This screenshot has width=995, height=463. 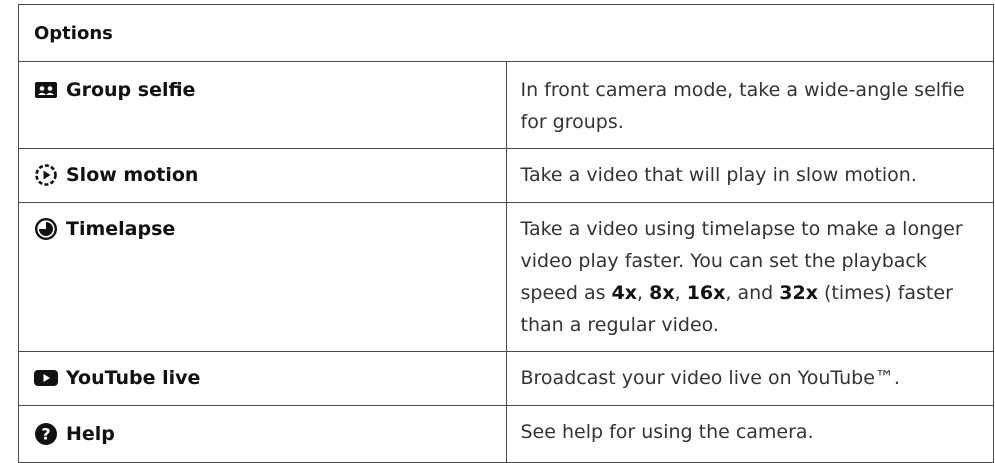 I want to click on option-label: Timelapse, so click(x=121, y=229).